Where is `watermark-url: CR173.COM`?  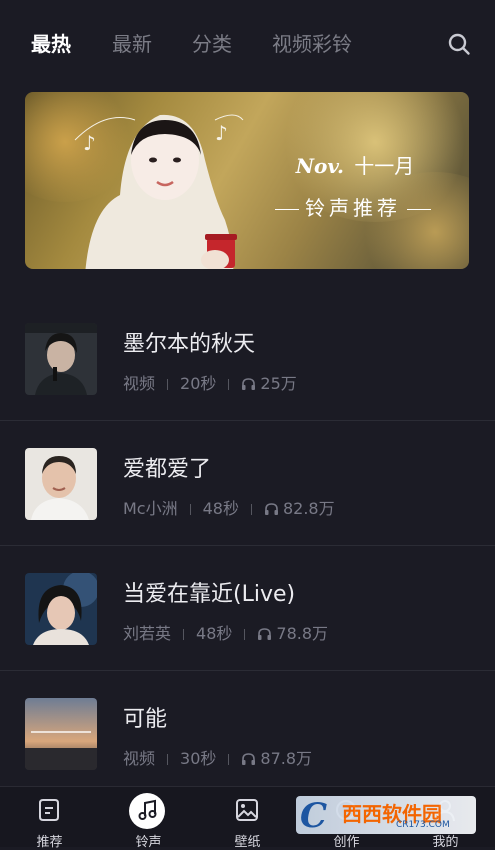 watermark-url: CR173.COM is located at coordinates (423, 825).